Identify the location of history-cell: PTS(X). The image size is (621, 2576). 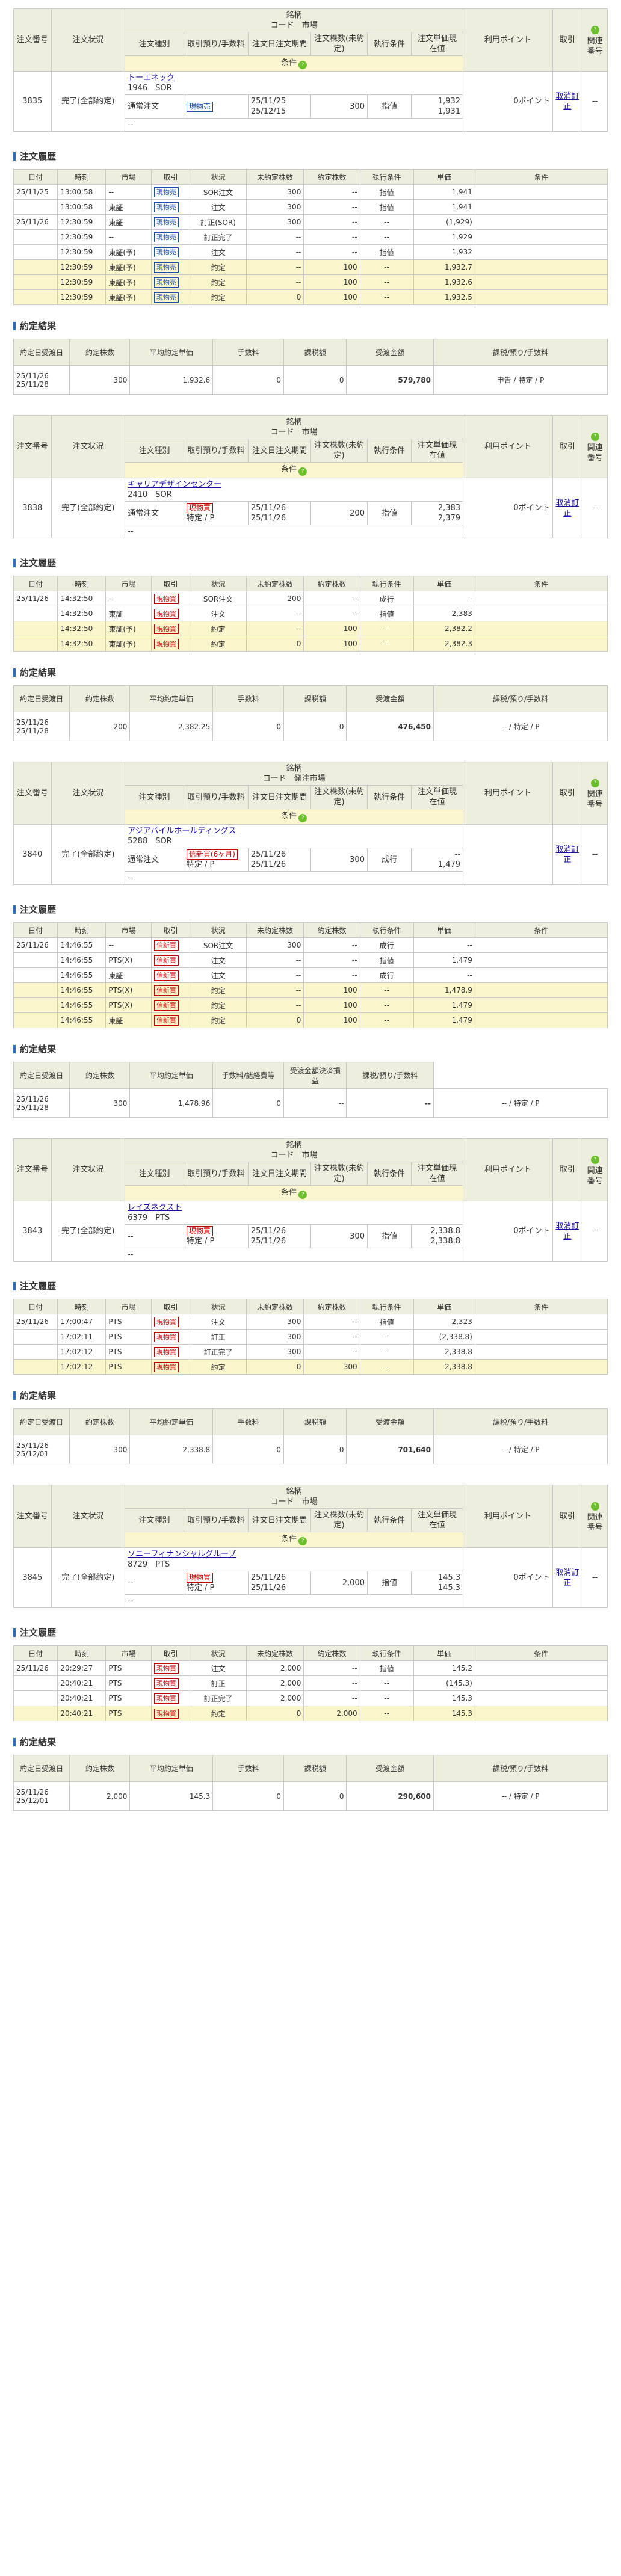
(128, 1005).